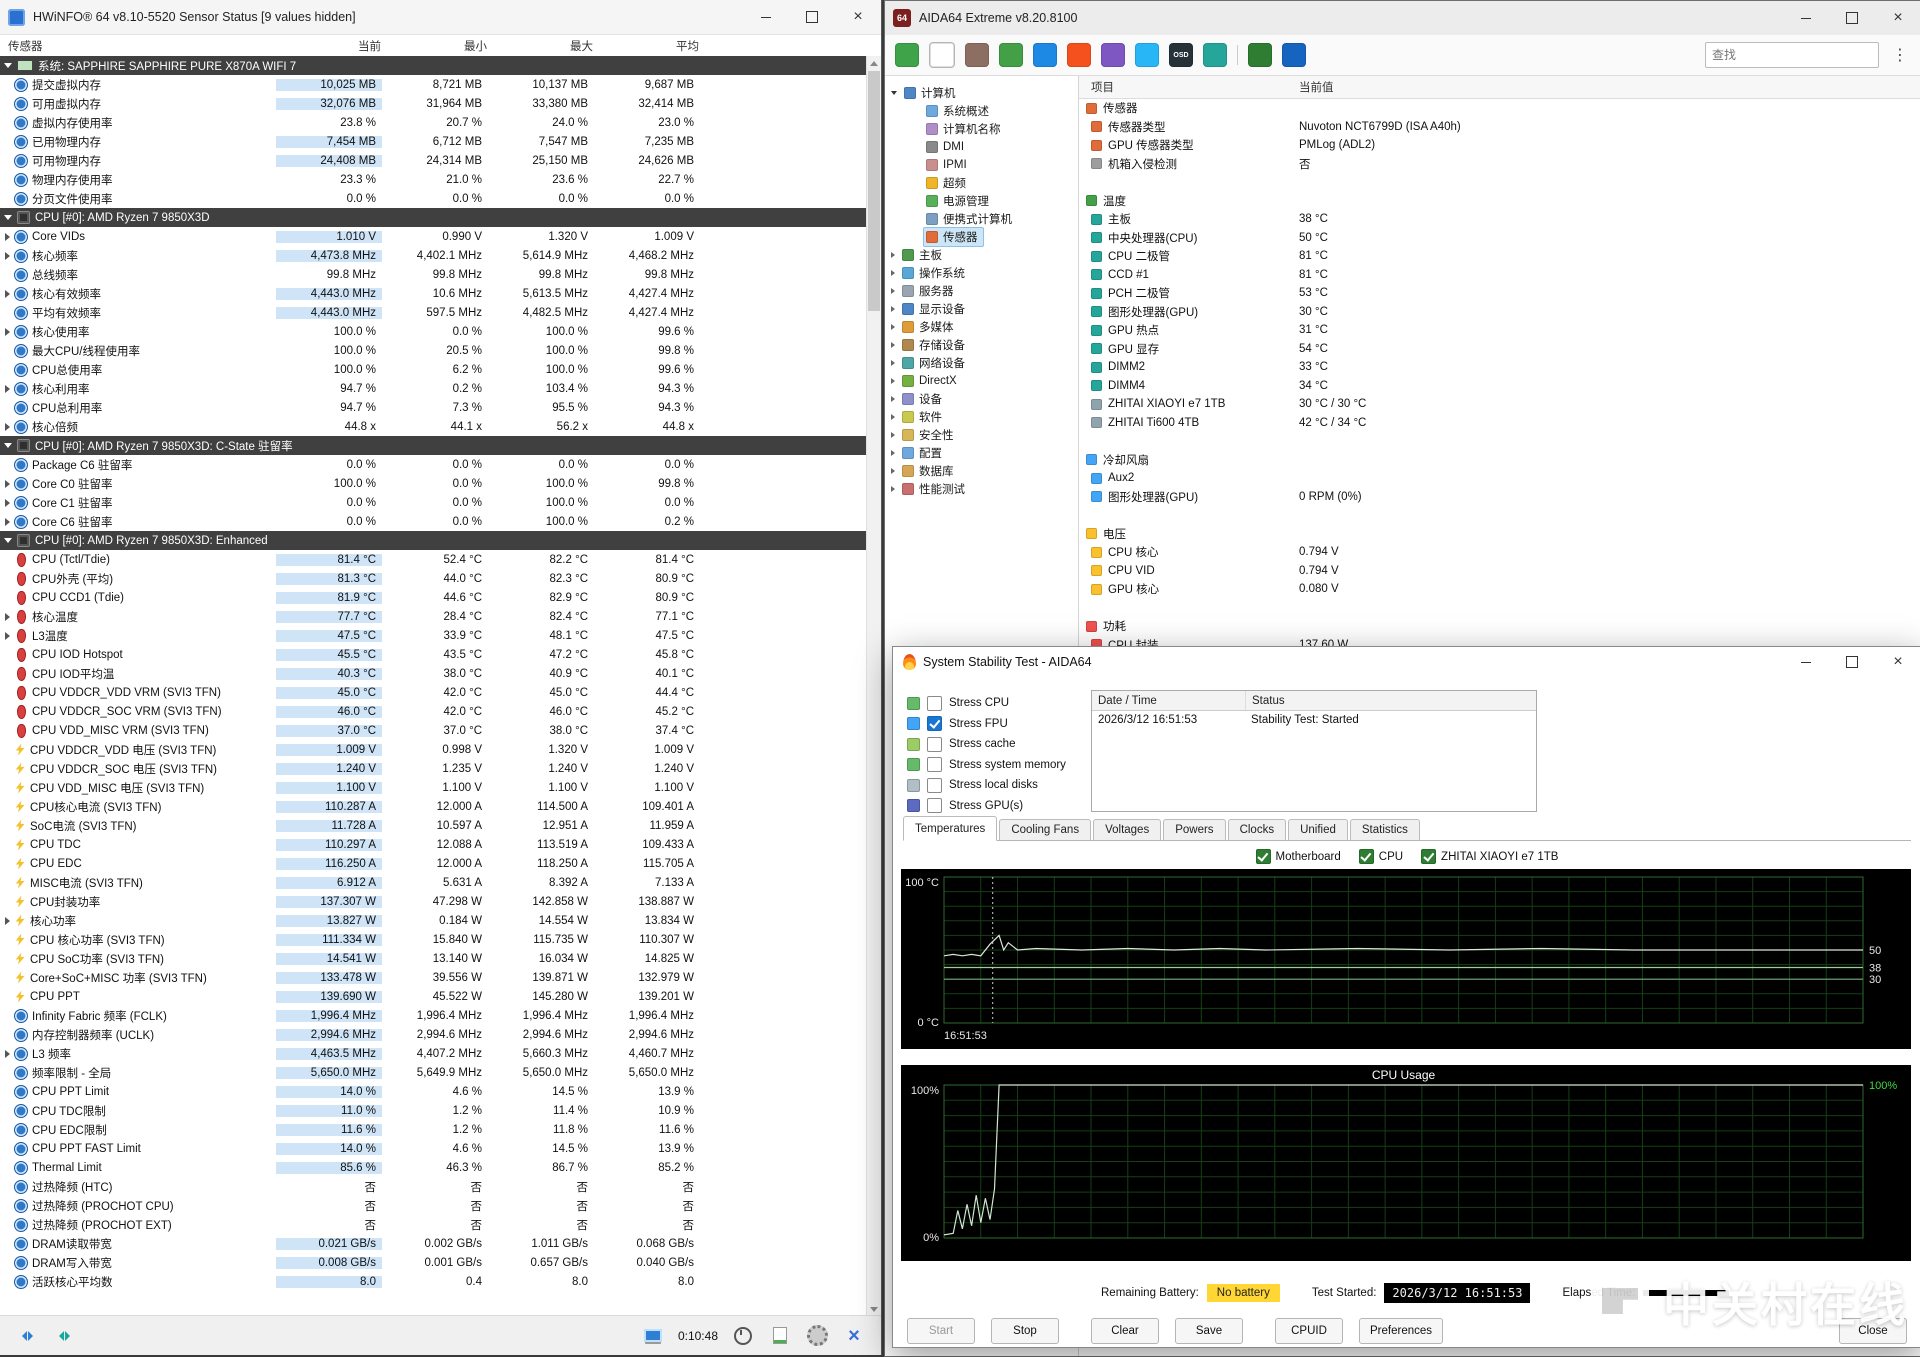 The height and width of the screenshot is (1357, 1920). I want to click on sensor-row: CPU EDC限制 11.6 % 1.2 % 11.8 % 11.6 %, so click(433, 1129).